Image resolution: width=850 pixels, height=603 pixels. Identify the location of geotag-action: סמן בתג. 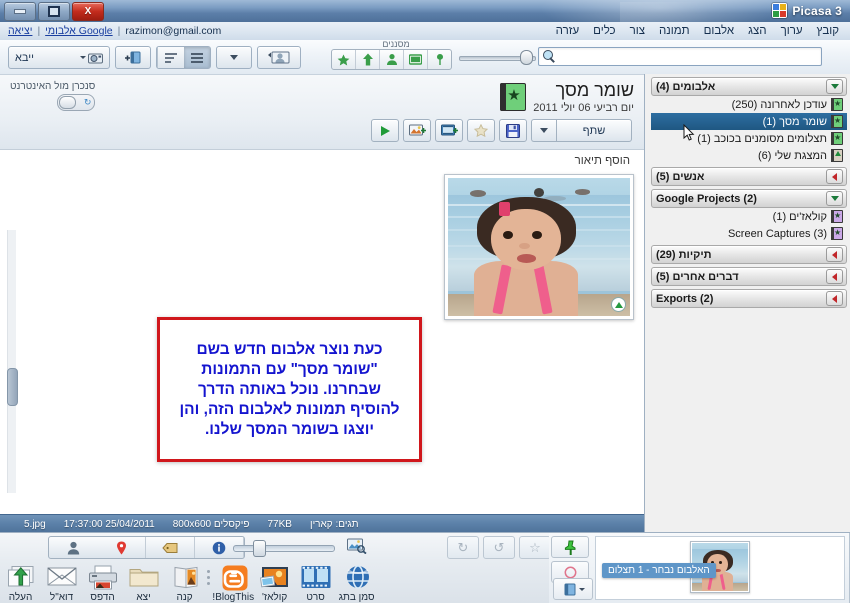
(356, 581).